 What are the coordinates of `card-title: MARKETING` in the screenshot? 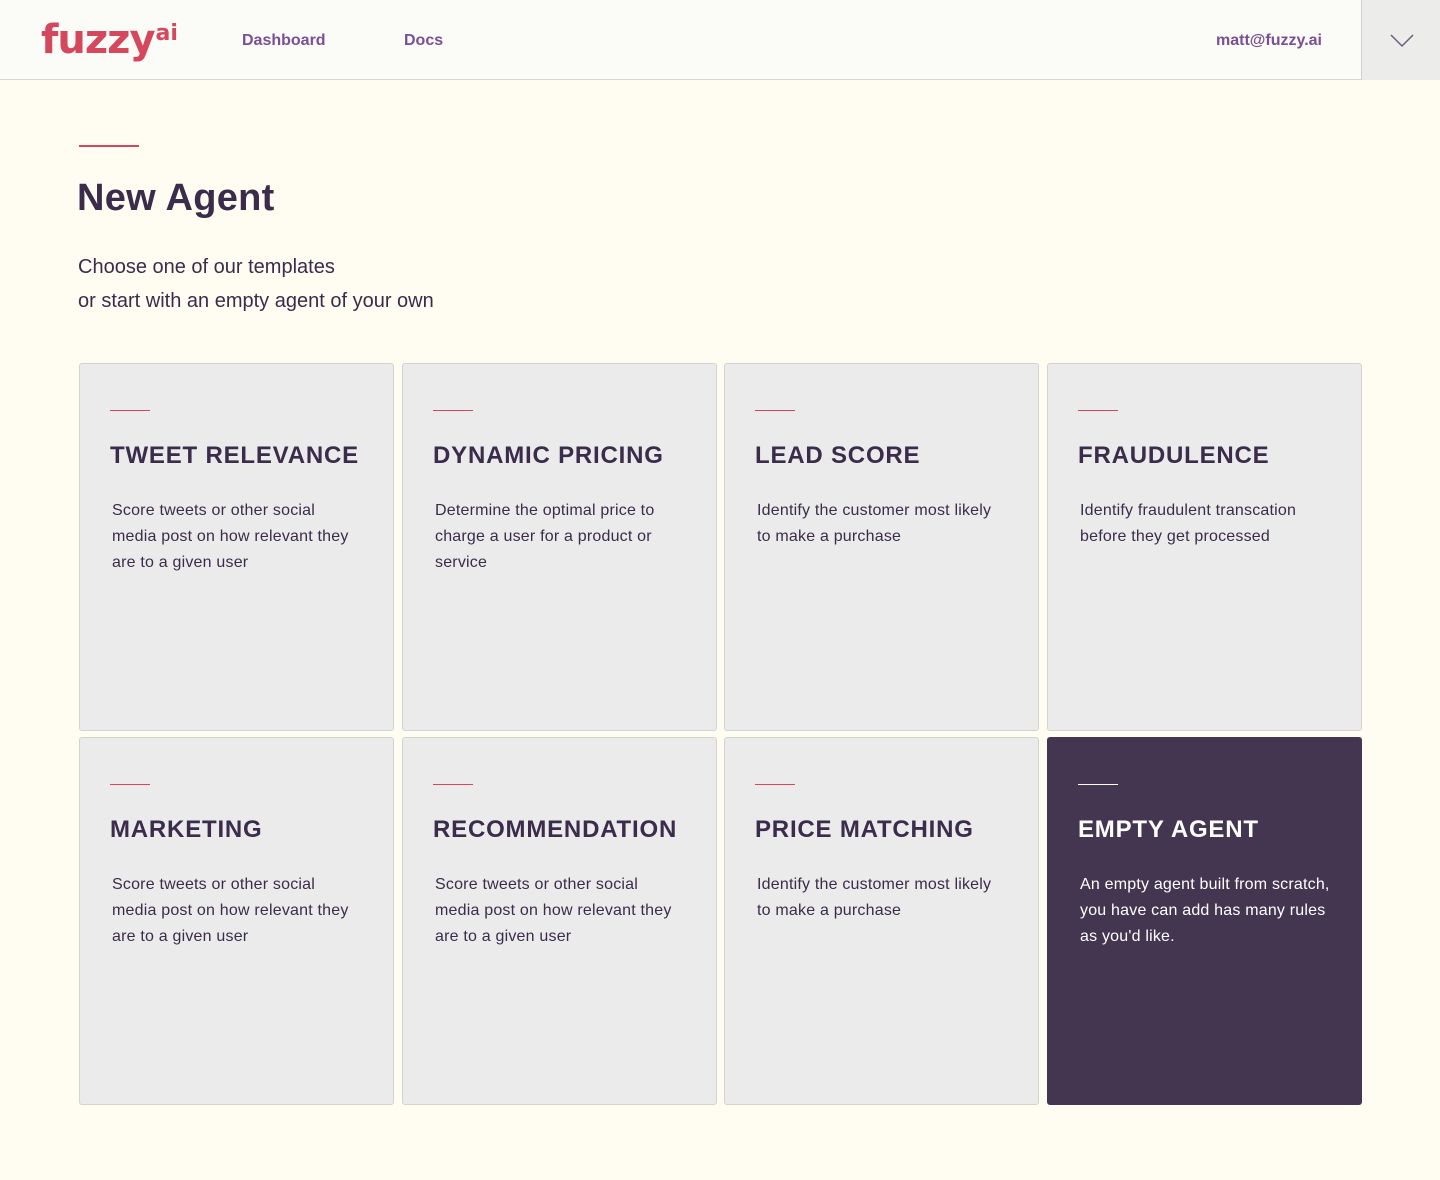 It's located at (186, 829).